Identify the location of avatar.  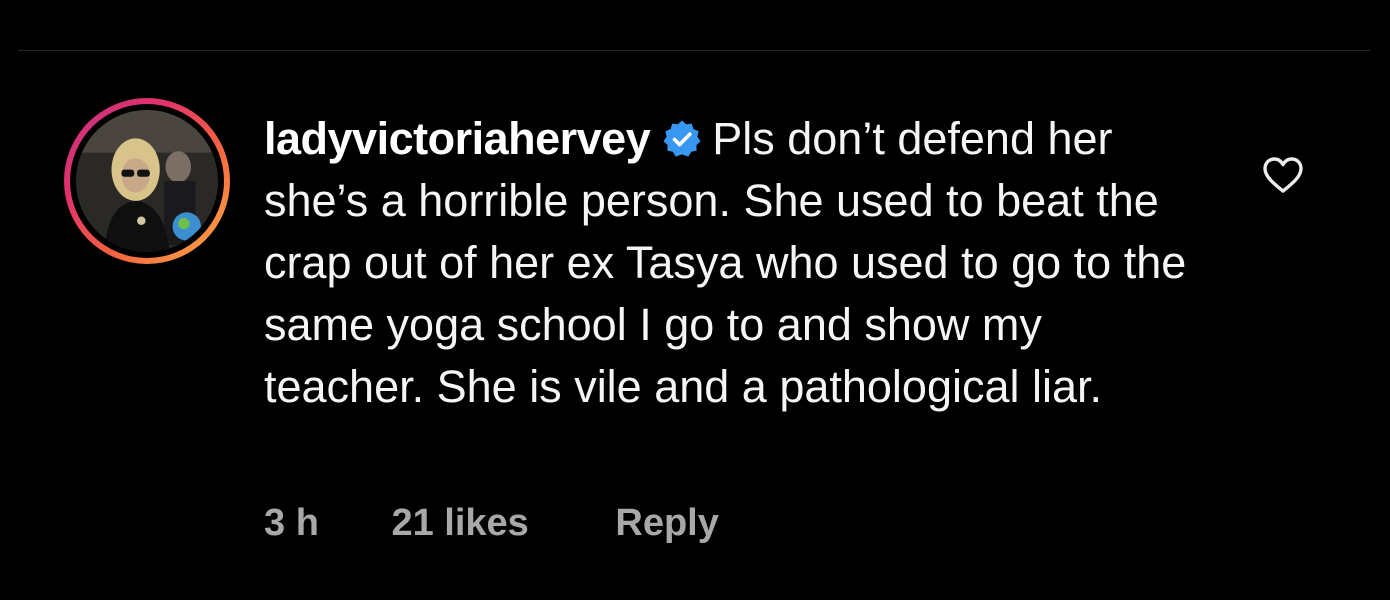
(147, 181).